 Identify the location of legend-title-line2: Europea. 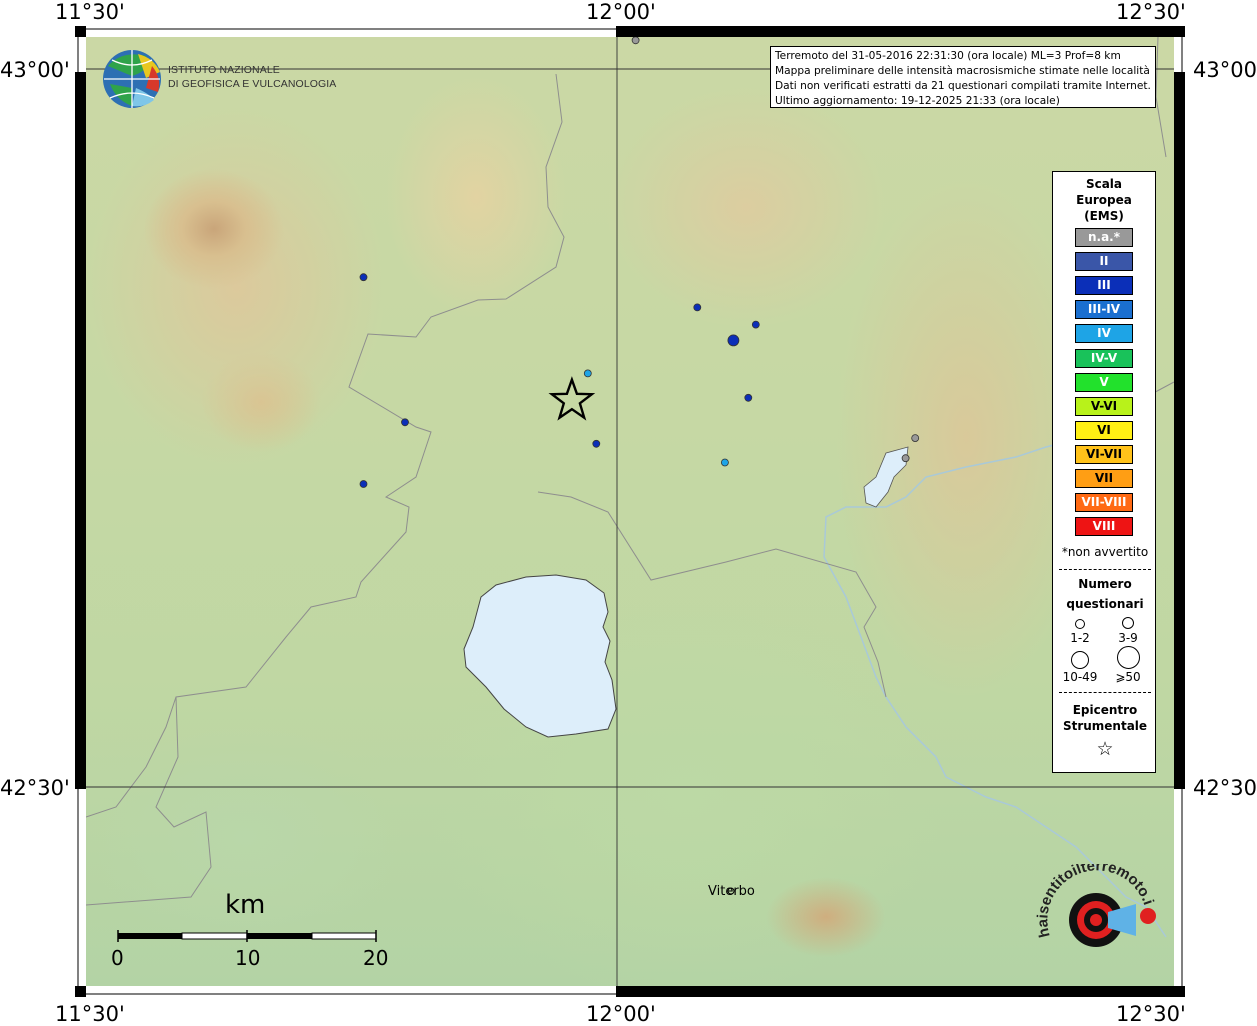
(1104, 200).